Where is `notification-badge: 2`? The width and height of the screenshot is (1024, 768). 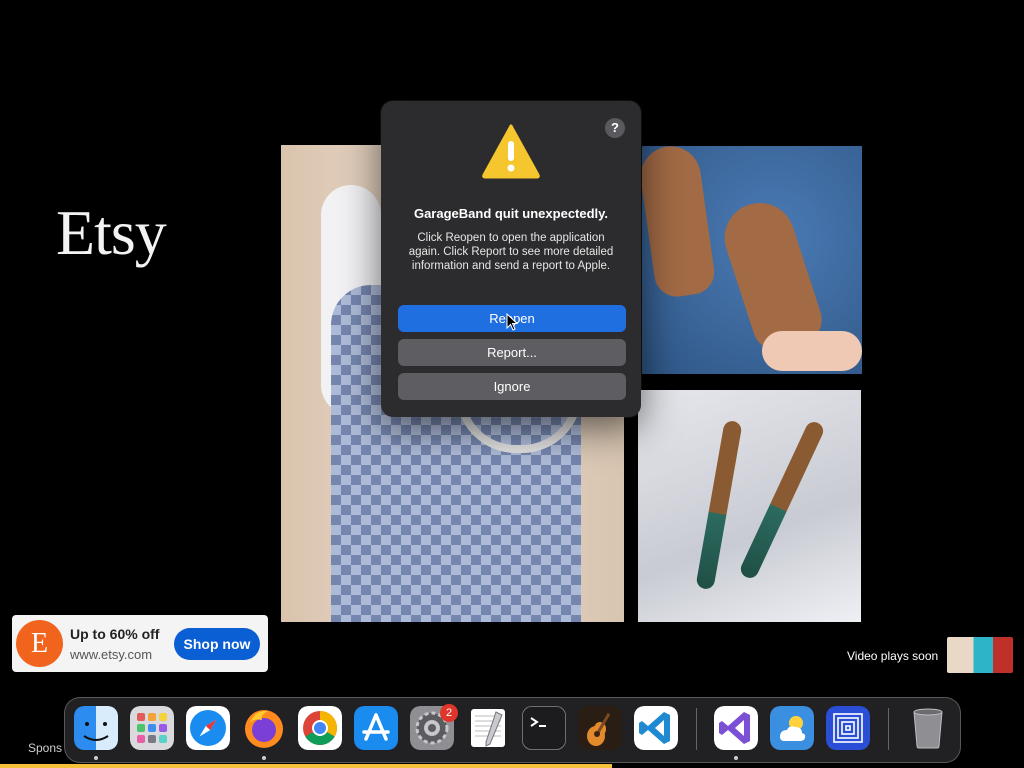 notification-badge: 2 is located at coordinates (449, 713).